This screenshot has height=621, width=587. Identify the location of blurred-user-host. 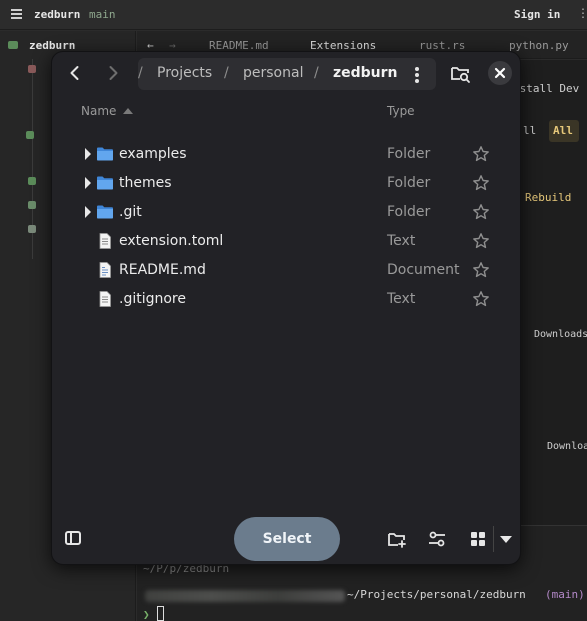
(245, 596).